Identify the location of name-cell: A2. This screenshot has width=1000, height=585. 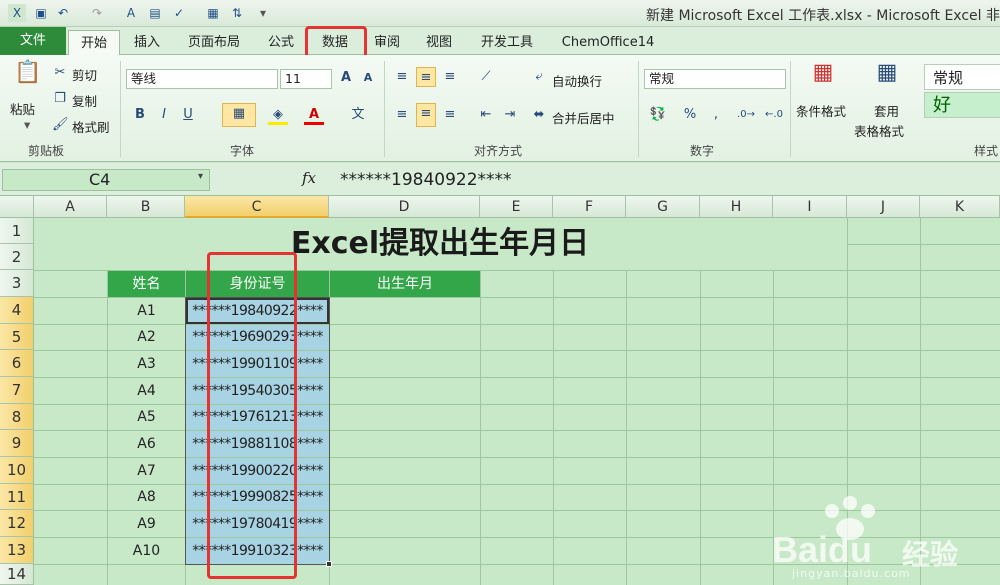
(146, 337).